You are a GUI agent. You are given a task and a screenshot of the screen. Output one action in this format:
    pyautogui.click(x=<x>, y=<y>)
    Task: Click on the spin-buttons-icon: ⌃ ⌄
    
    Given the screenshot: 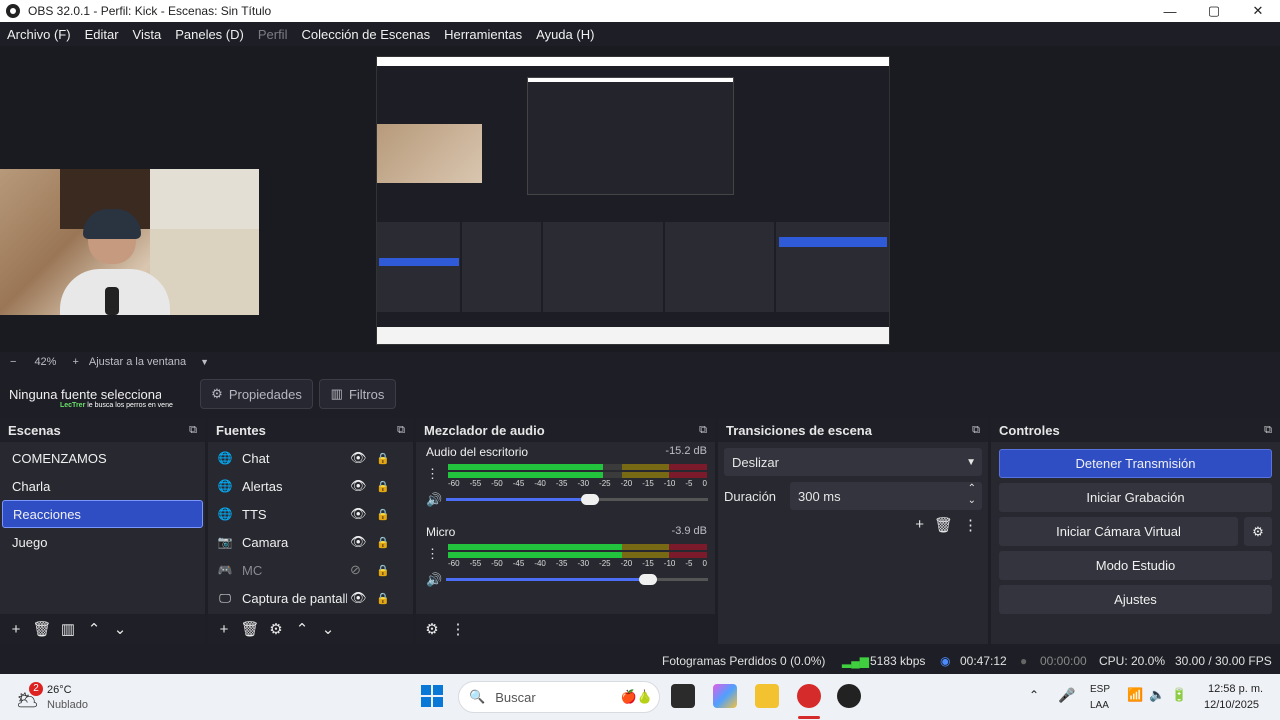 What is the action you would take?
    pyautogui.click(x=972, y=495)
    